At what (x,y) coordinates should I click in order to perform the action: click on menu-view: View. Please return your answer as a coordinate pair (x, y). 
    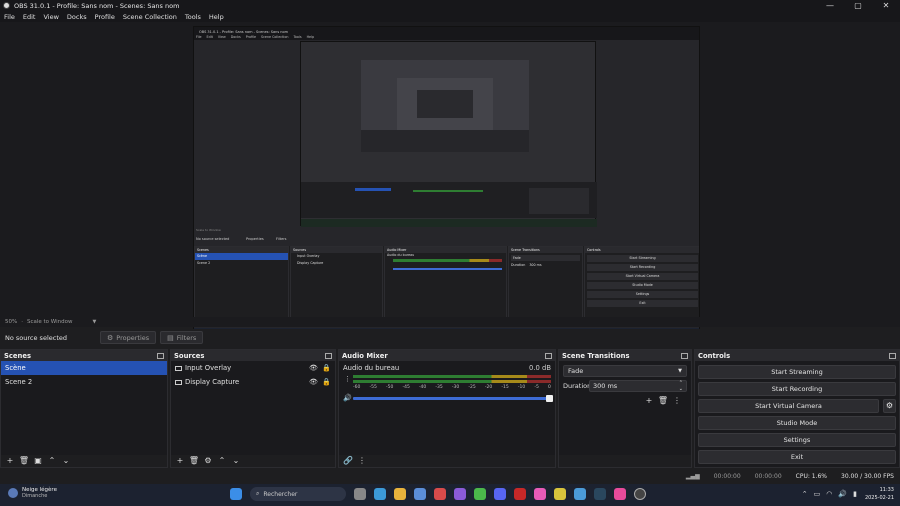
    Looking at the image, I should click on (50, 17).